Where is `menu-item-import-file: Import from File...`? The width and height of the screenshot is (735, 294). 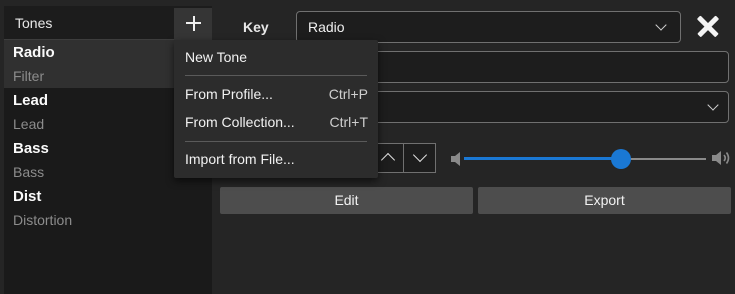 menu-item-import-file: Import from File... is located at coordinates (276, 159).